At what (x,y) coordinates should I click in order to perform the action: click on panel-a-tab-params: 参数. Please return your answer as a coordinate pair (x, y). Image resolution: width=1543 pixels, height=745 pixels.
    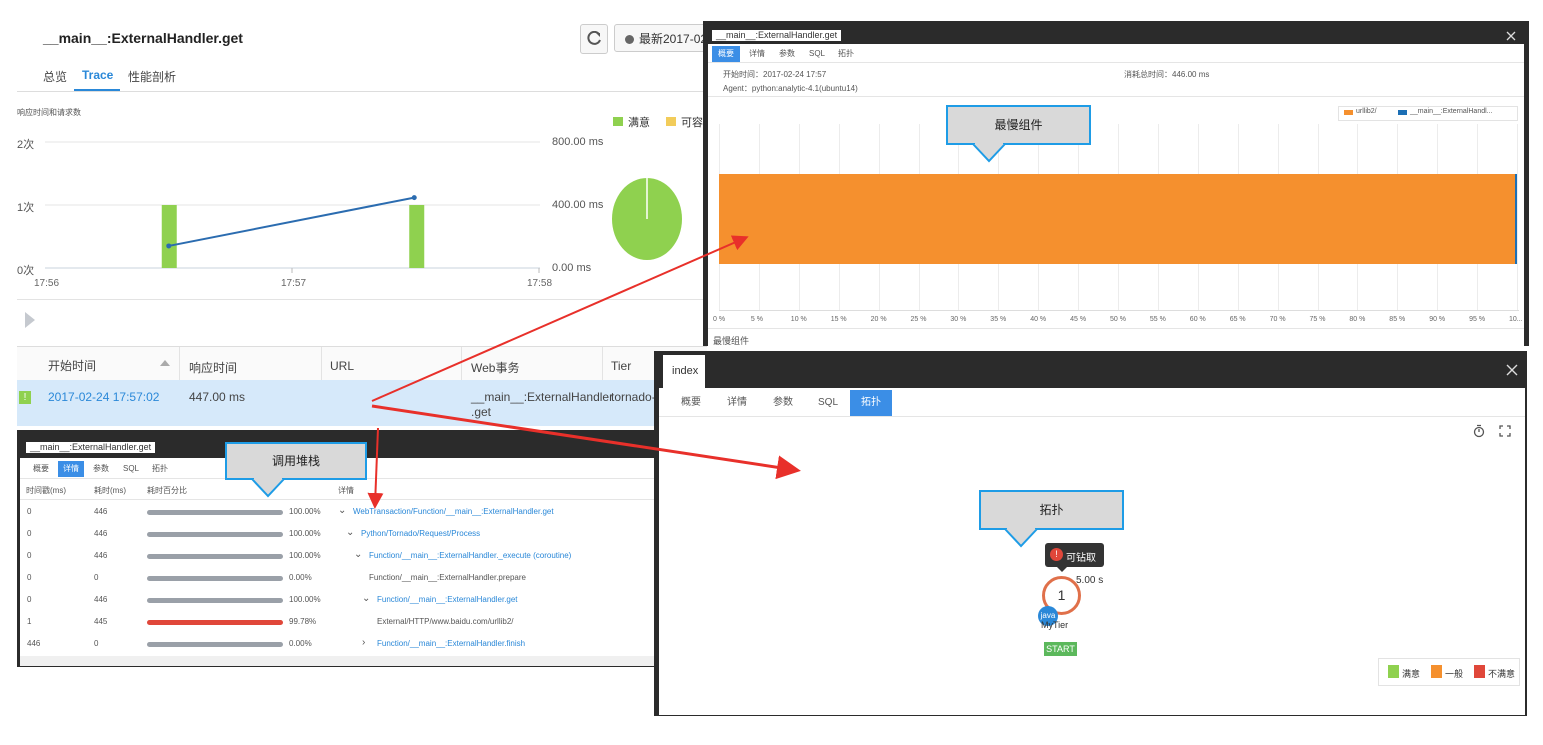
    Looking at the image, I should click on (787, 54).